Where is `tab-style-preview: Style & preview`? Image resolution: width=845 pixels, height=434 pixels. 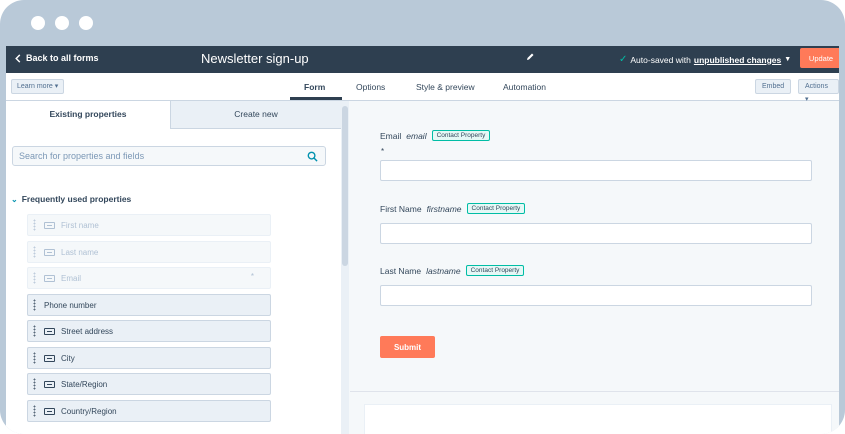 tab-style-preview: Style & preview is located at coordinates (445, 87).